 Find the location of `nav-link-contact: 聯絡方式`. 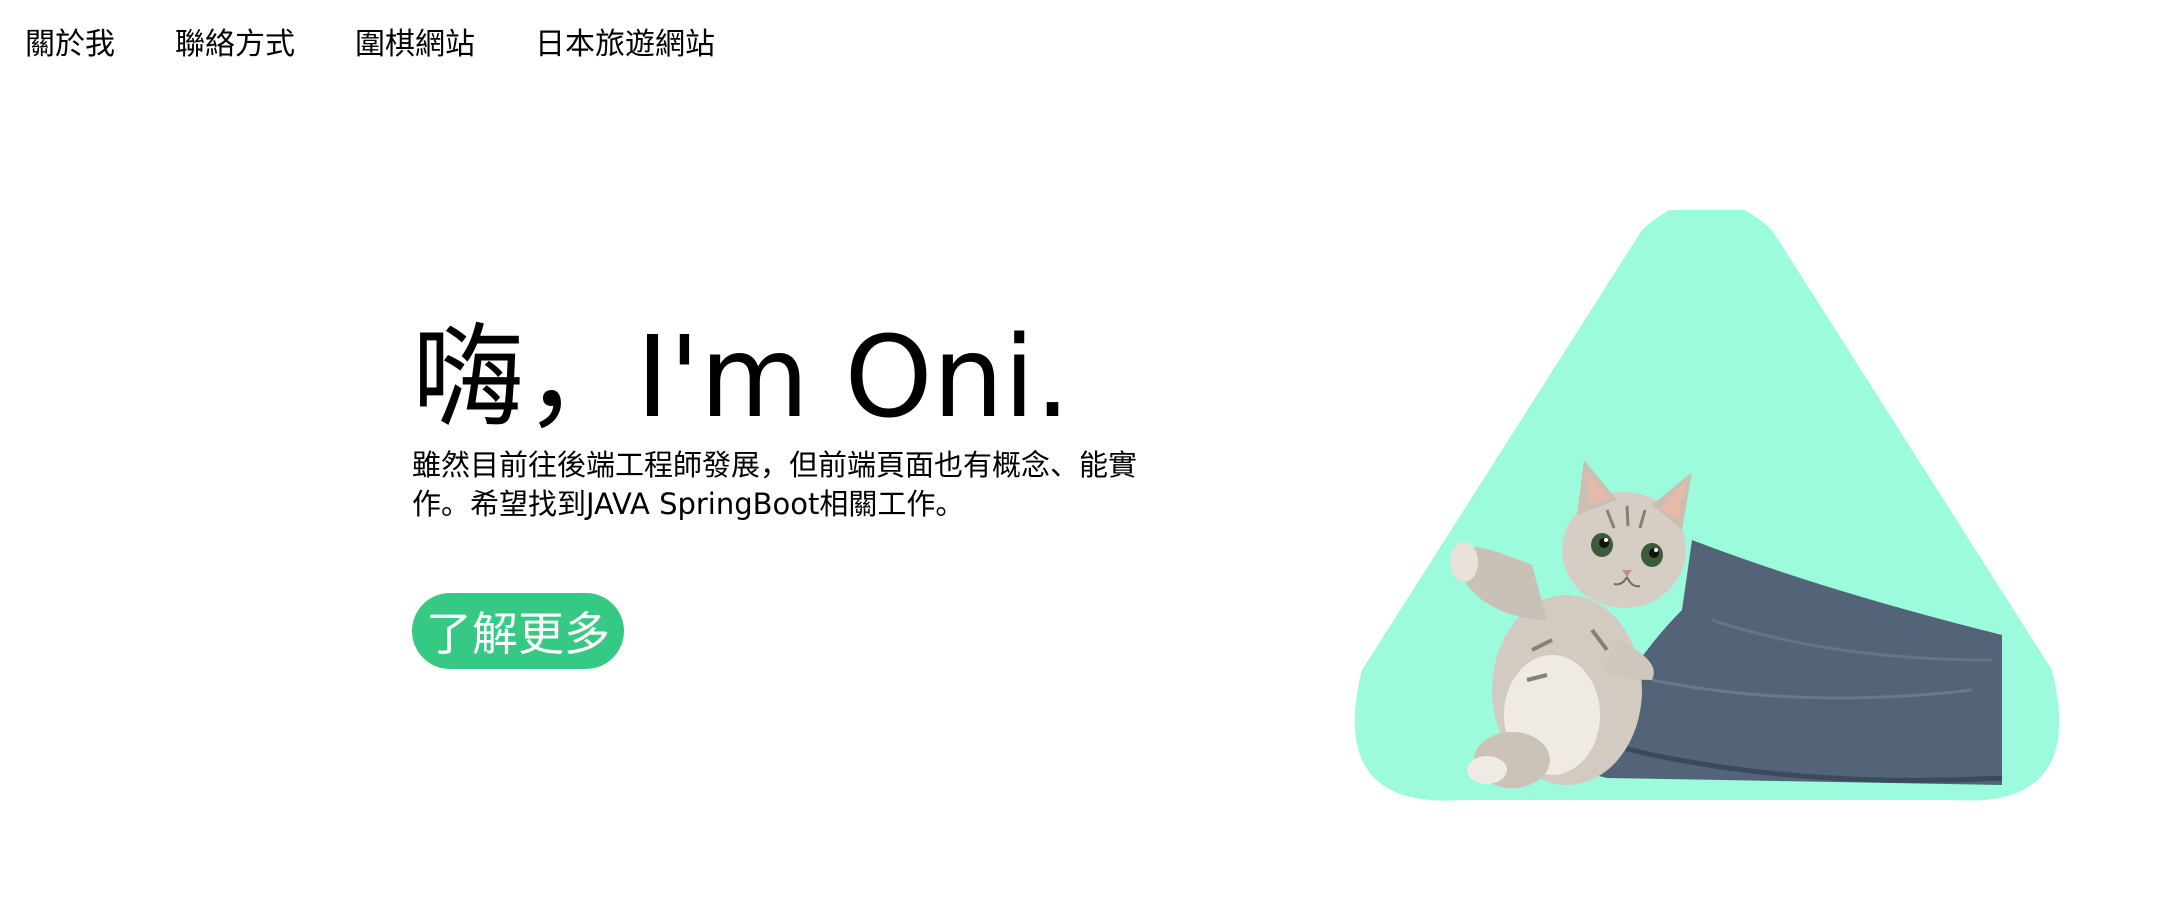

nav-link-contact: 聯絡方式 is located at coordinates (235, 45).